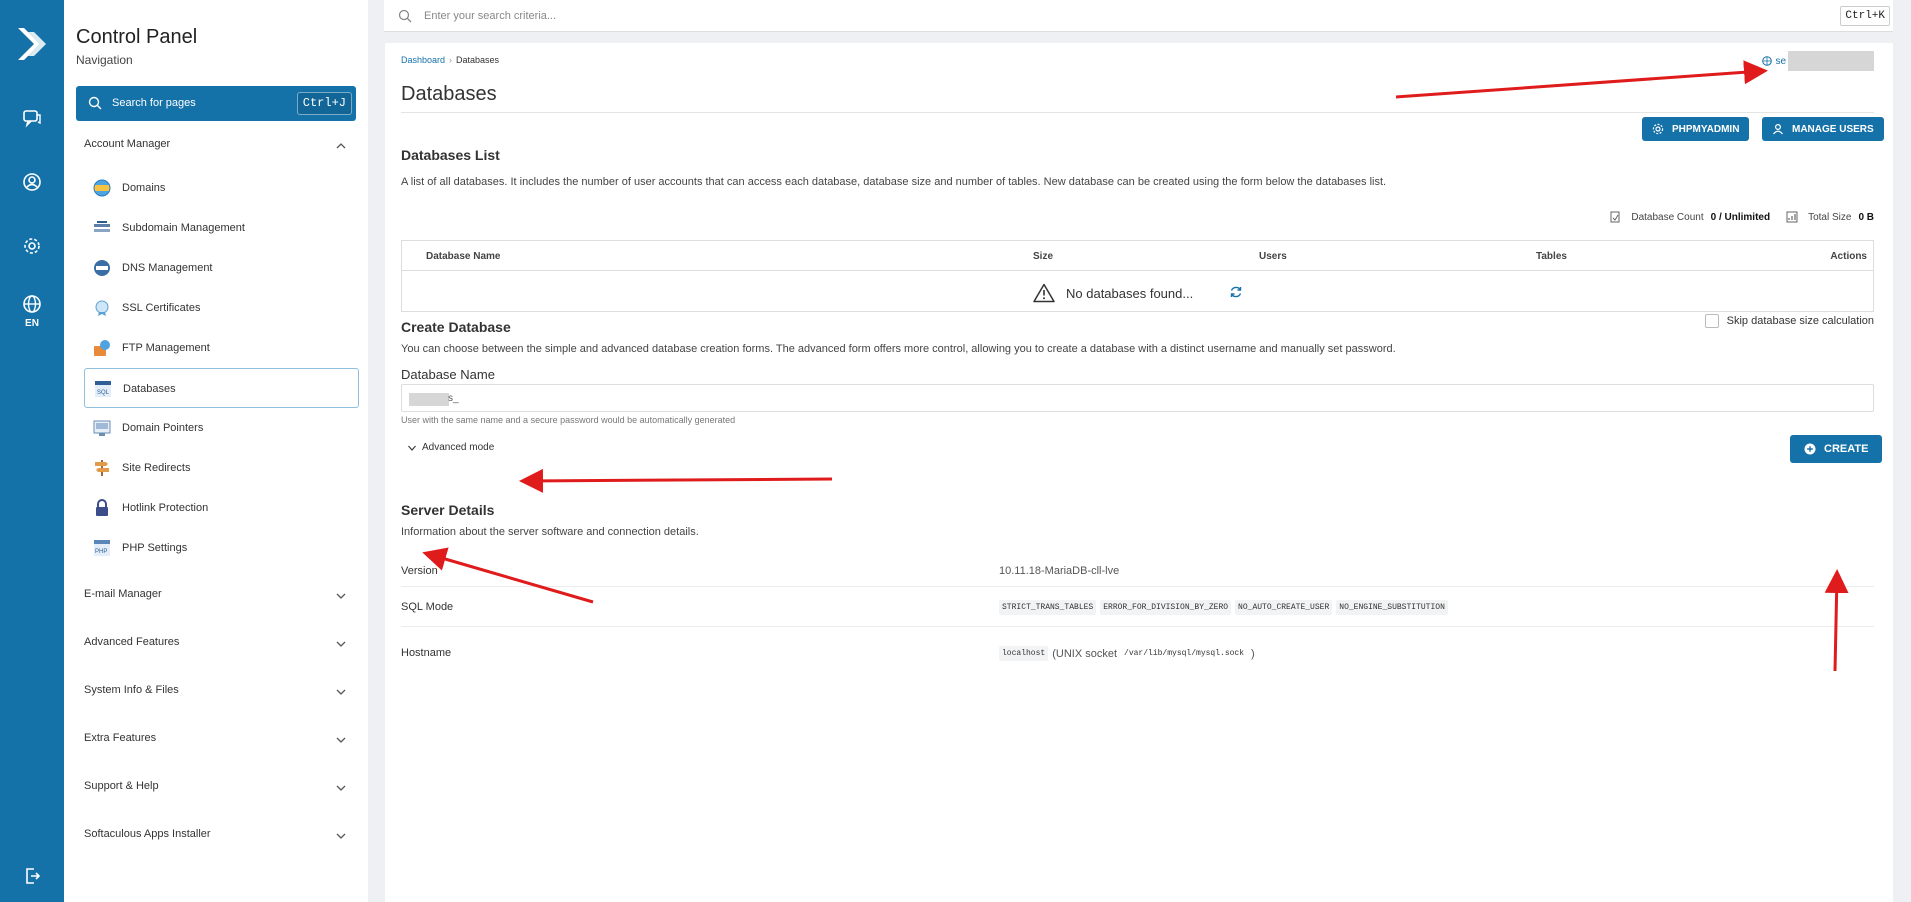  What do you see at coordinates (32, 451) in the screenshot?
I see `icon-rail: EN` at bounding box center [32, 451].